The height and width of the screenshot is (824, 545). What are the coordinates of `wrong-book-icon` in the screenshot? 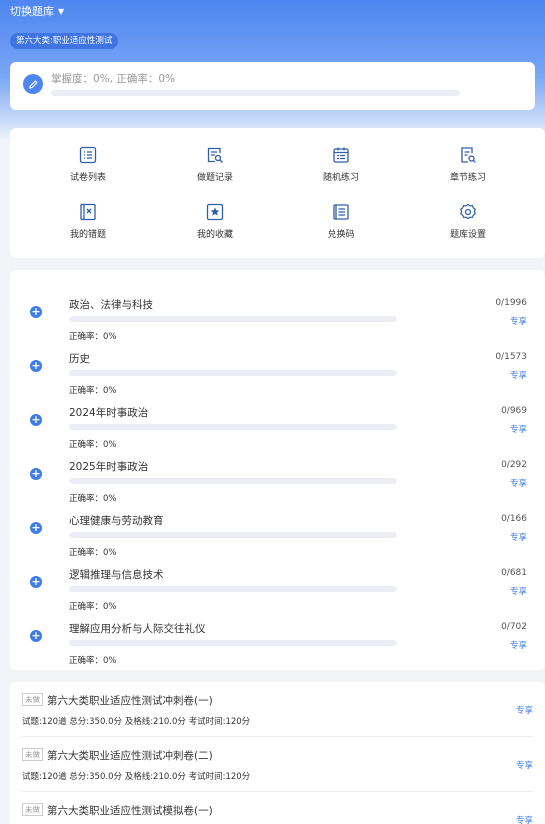 It's located at (88, 212).